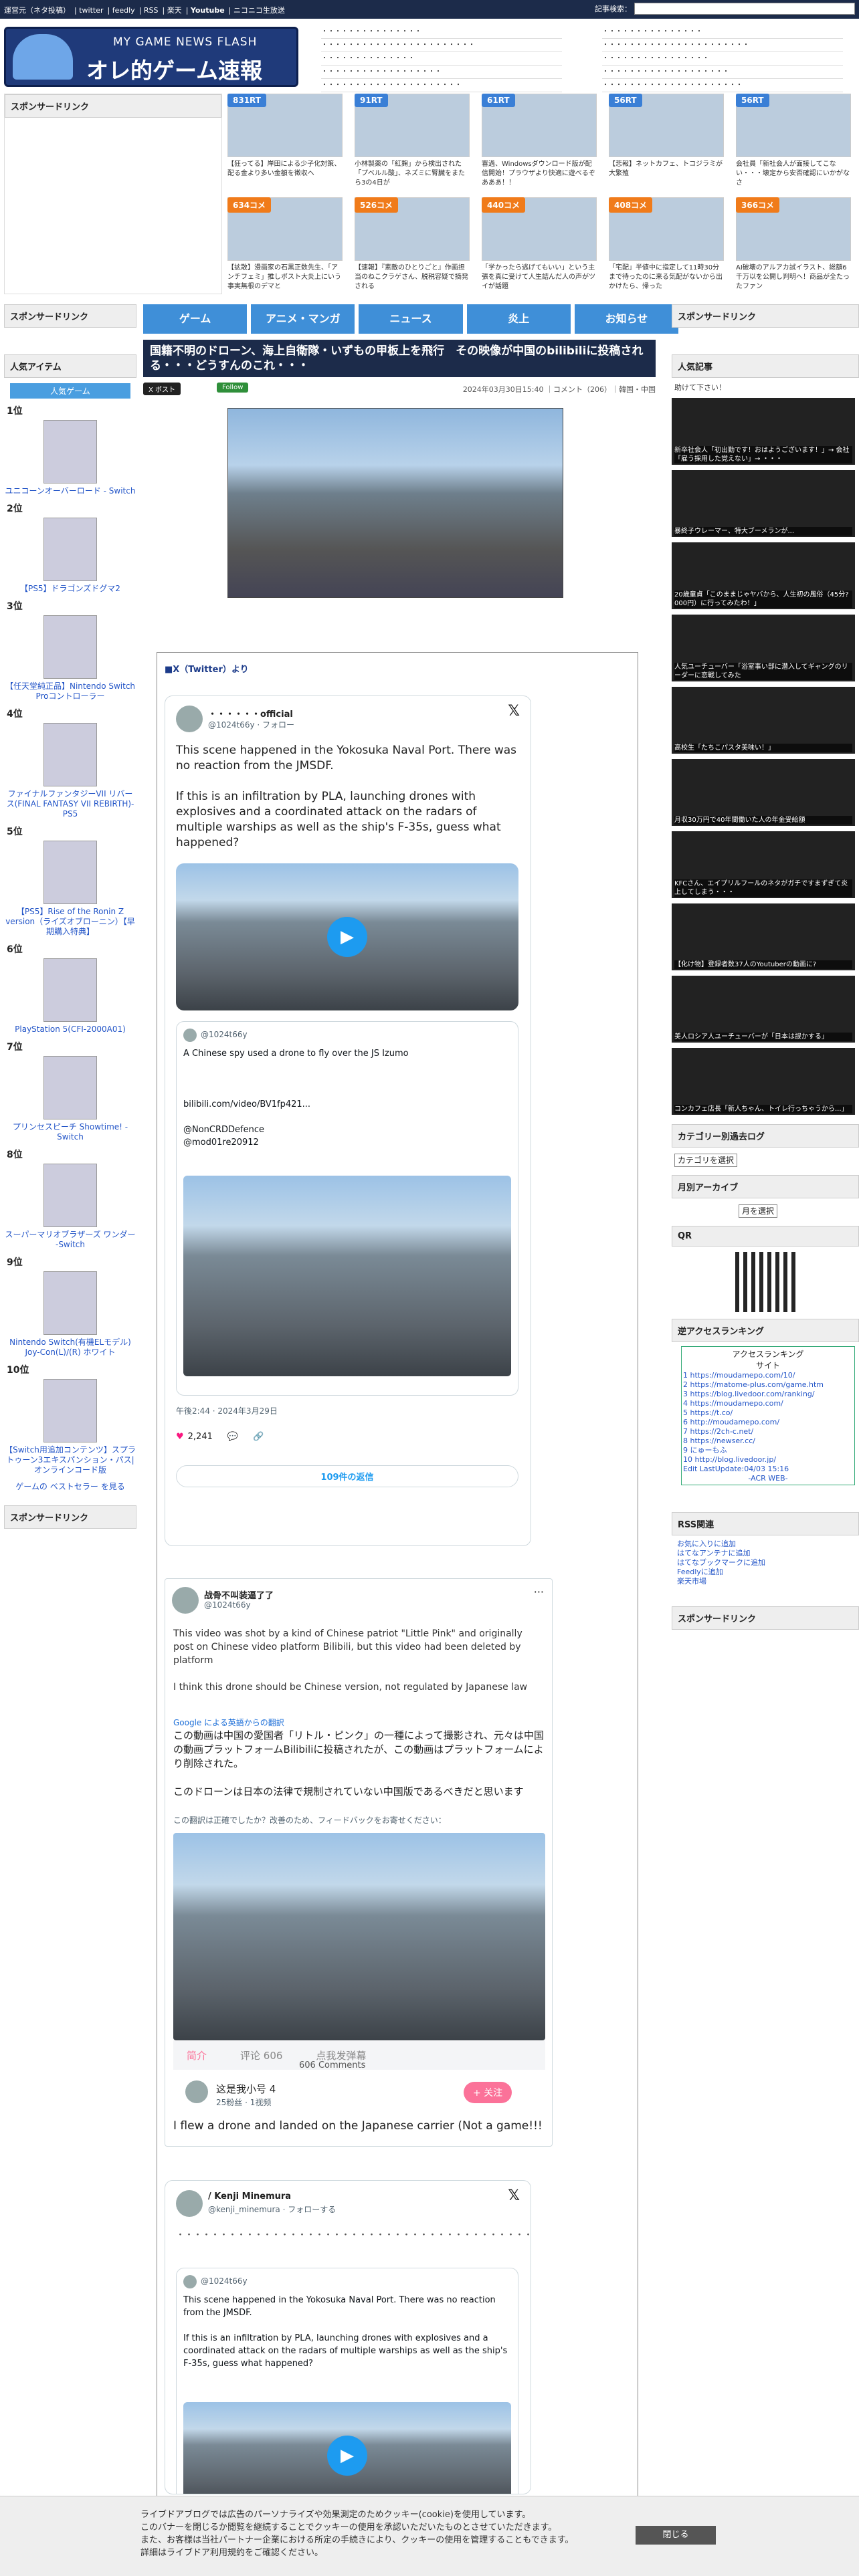  Describe the element at coordinates (764, 1010) in the screenshot. I see `popular-article: 美人ロシア人ユーチューバーが「日本は誤かする」` at that location.